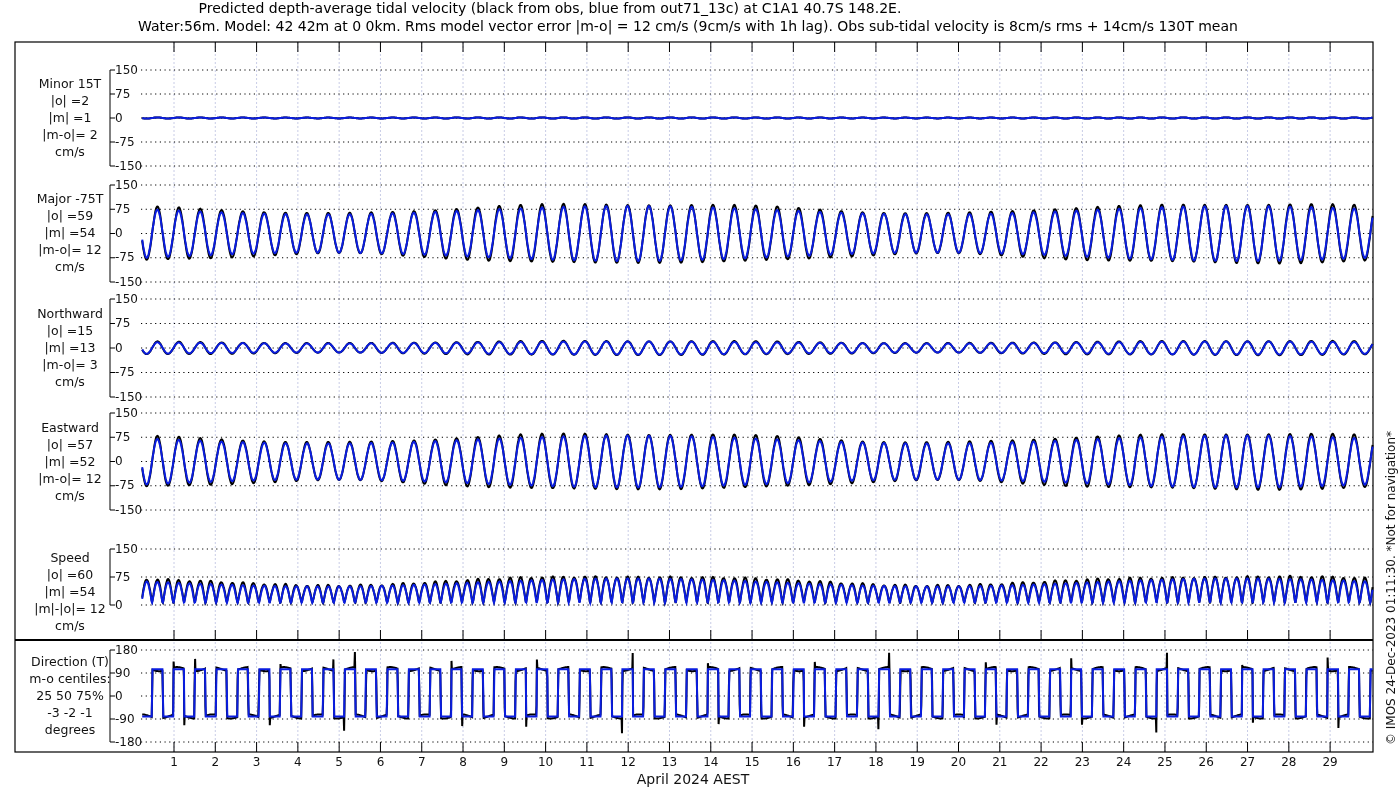  Describe the element at coordinates (112, 577) in the screenshot. I see `y-axis` at that location.